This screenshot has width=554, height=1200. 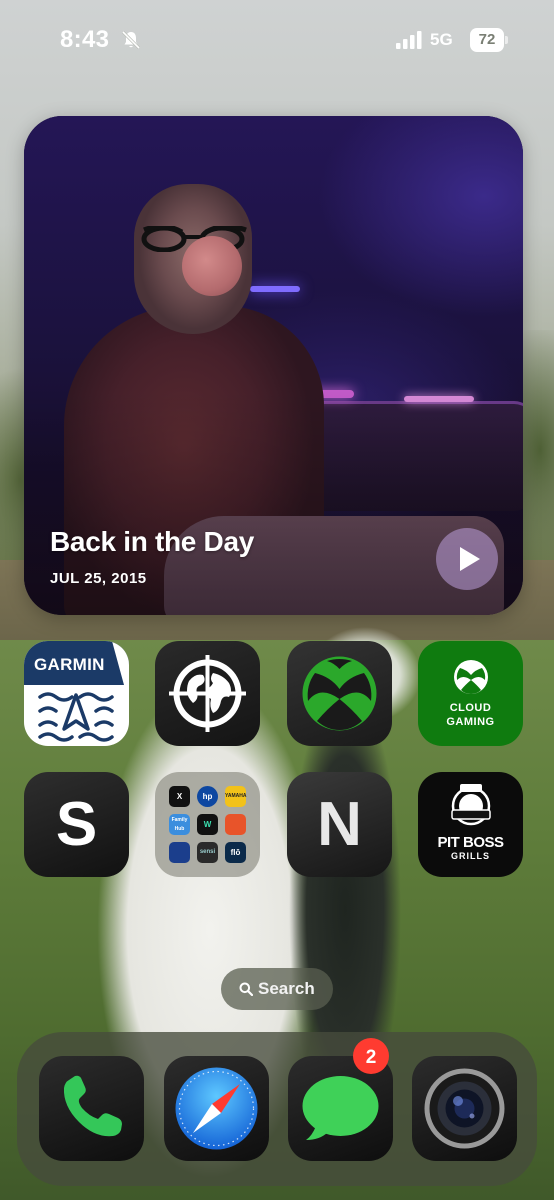 What do you see at coordinates (152, 541) in the screenshot?
I see `memory-title: Back in the Day` at bounding box center [152, 541].